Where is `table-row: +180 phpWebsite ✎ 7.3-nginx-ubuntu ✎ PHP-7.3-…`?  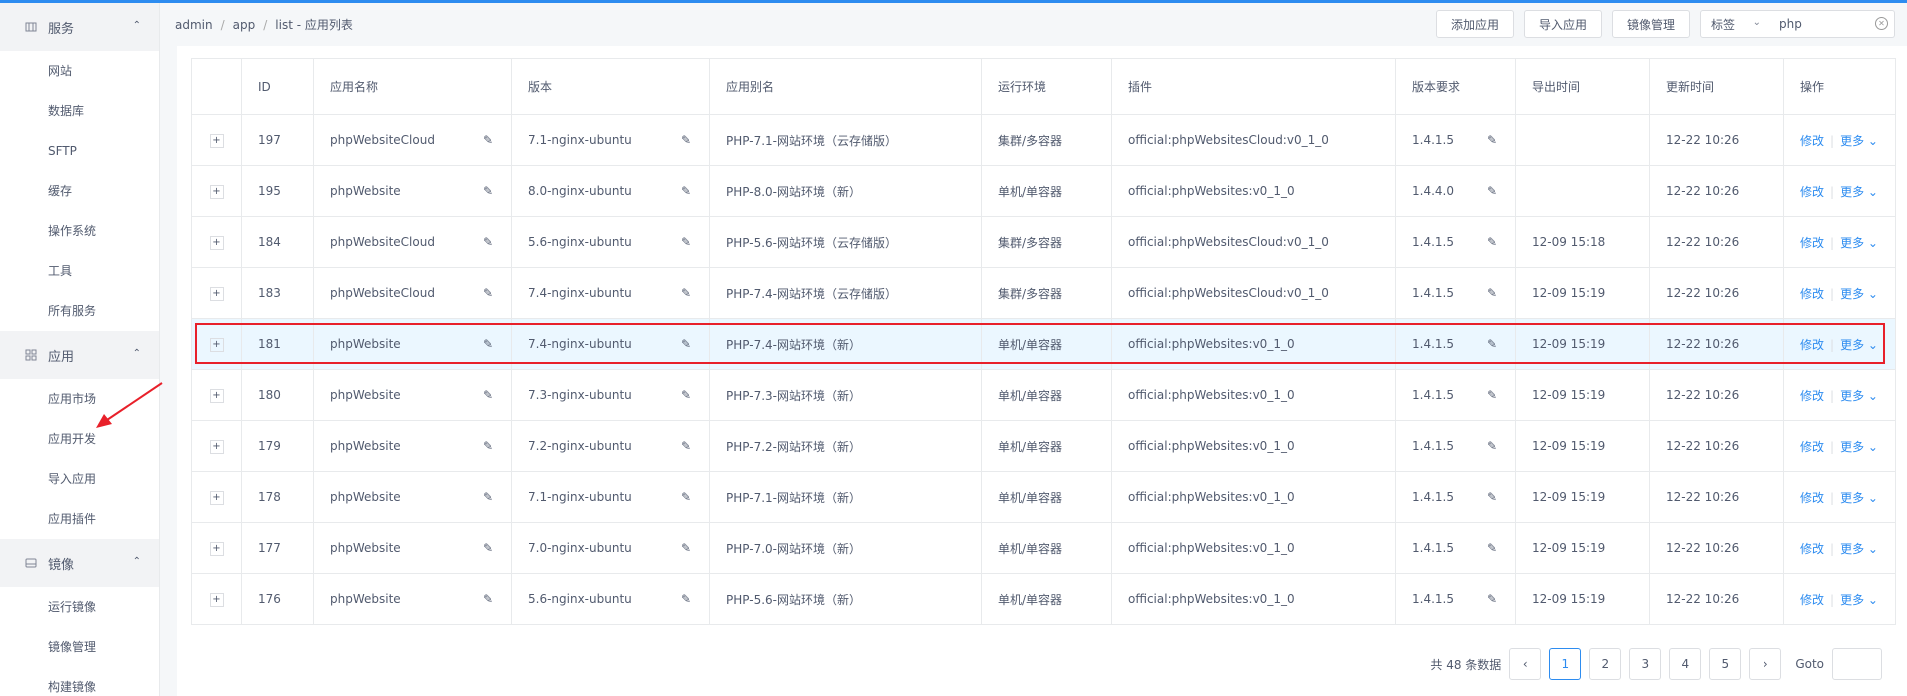 table-row: +180 phpWebsite ✎ 7.3-nginx-ubuntu ✎ PHP-7.3-… is located at coordinates (1043, 395).